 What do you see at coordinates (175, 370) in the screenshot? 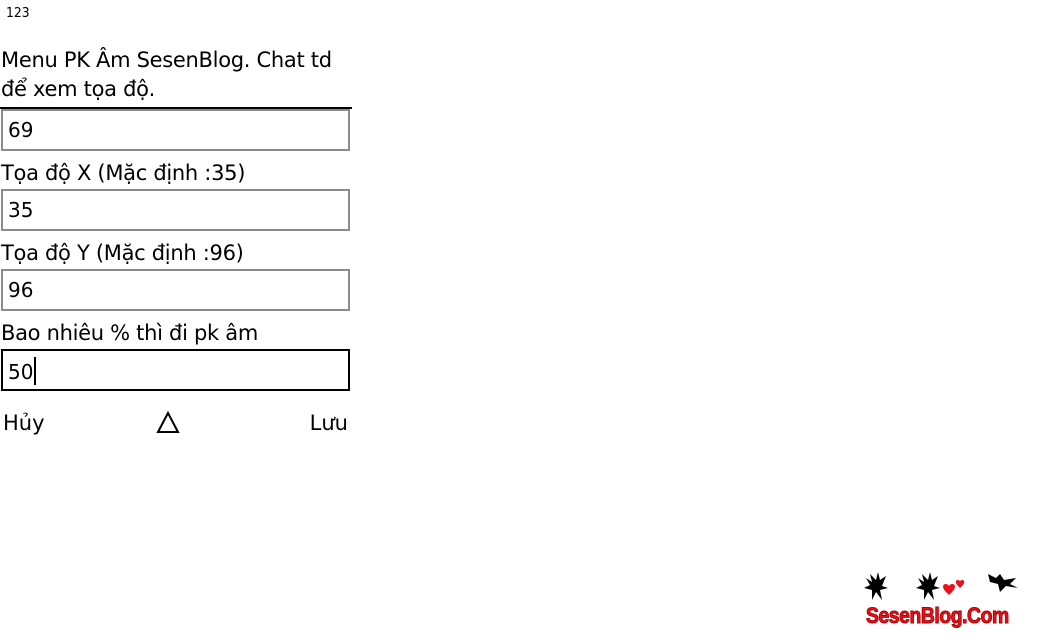
I see `percent-threshold-field: 50` at bounding box center [175, 370].